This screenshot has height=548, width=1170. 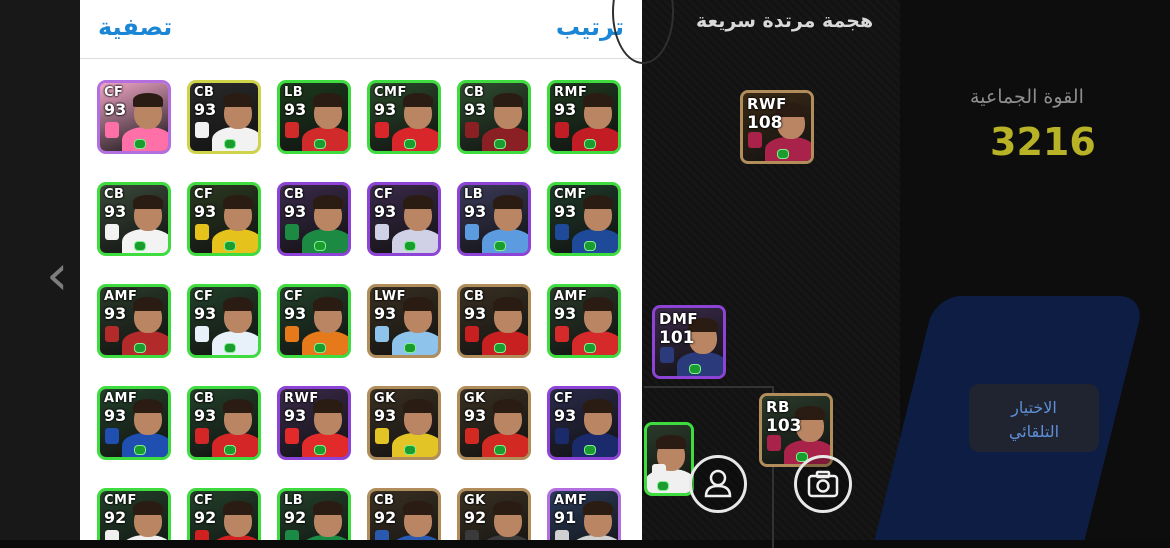 I want to click on squad-player-card, so click(x=669, y=459).